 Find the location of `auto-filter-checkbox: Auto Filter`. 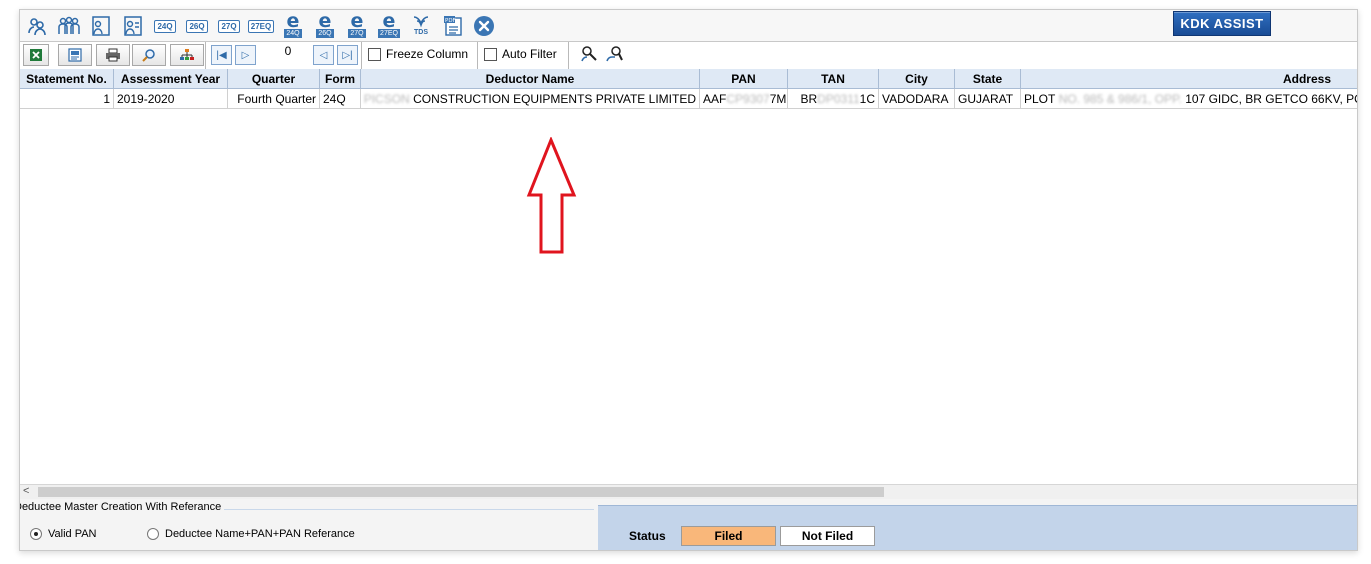

auto-filter-checkbox: Auto Filter is located at coordinates (520, 54).